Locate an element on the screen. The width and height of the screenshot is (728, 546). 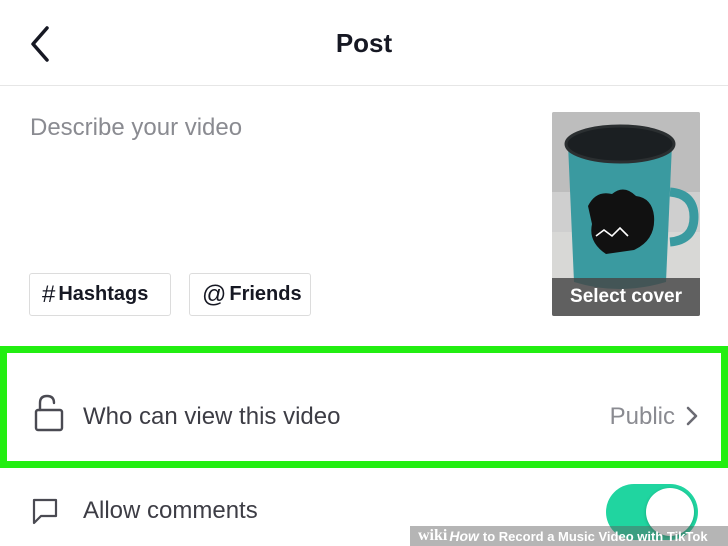
video-cover: Select cover is located at coordinates (626, 214).